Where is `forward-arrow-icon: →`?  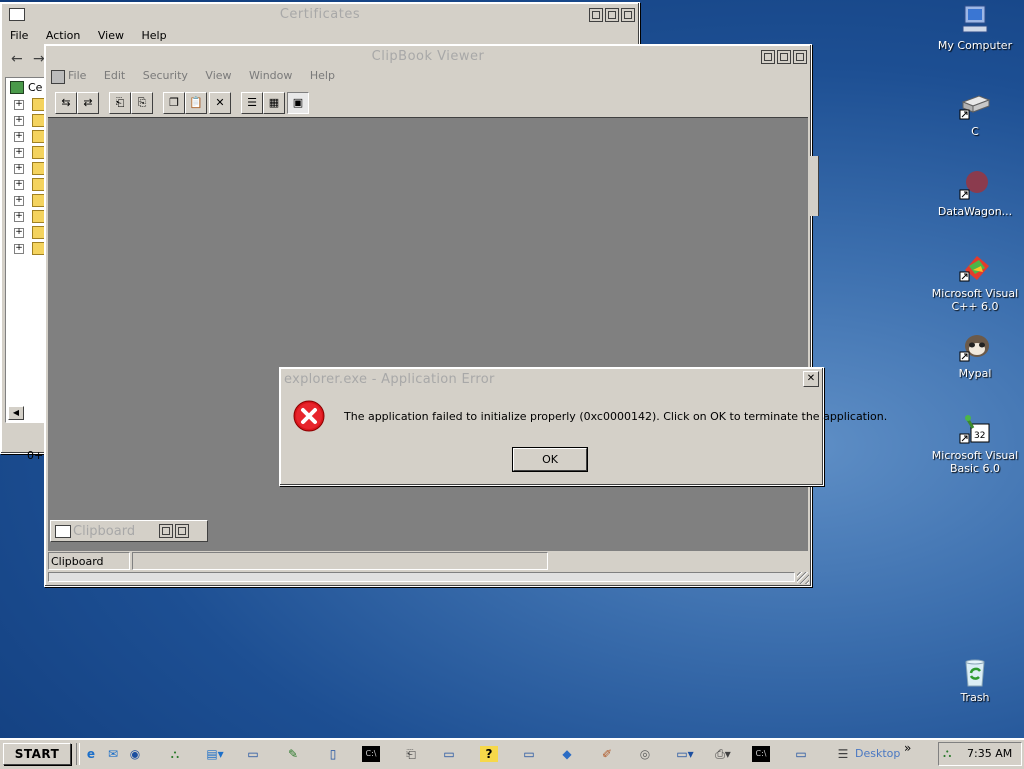
forward-arrow-icon: → is located at coordinates (39, 59).